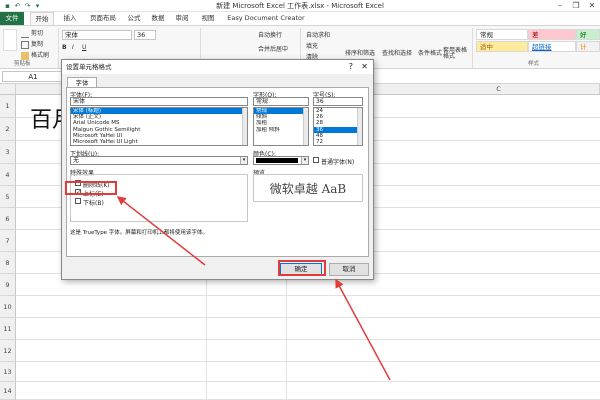 Image resolution: width=600 pixels, height=400 pixels. What do you see at coordinates (161, 231) in the screenshot?
I see `arrow-to-superscript` at bounding box center [161, 231].